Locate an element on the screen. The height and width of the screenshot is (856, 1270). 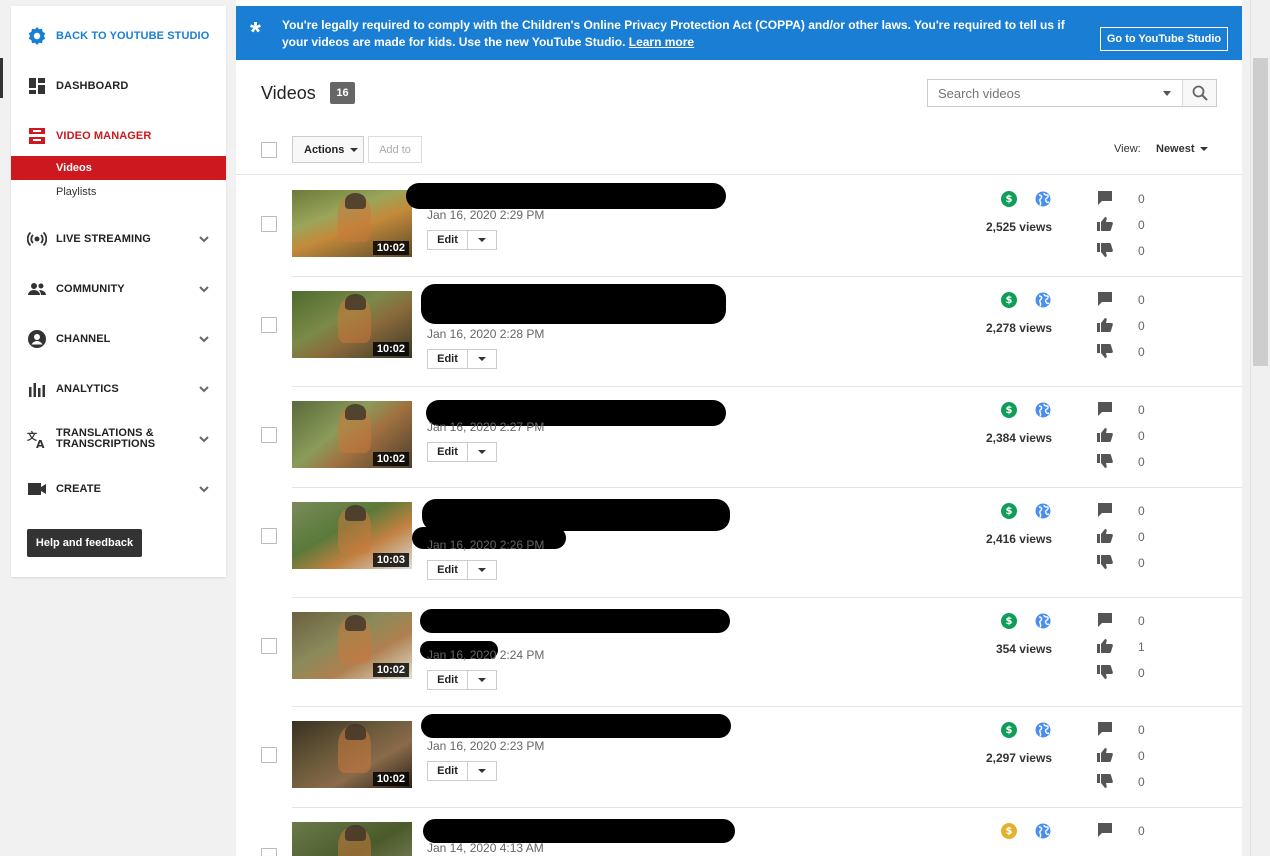
comment-icon is located at coordinates (1105, 510).